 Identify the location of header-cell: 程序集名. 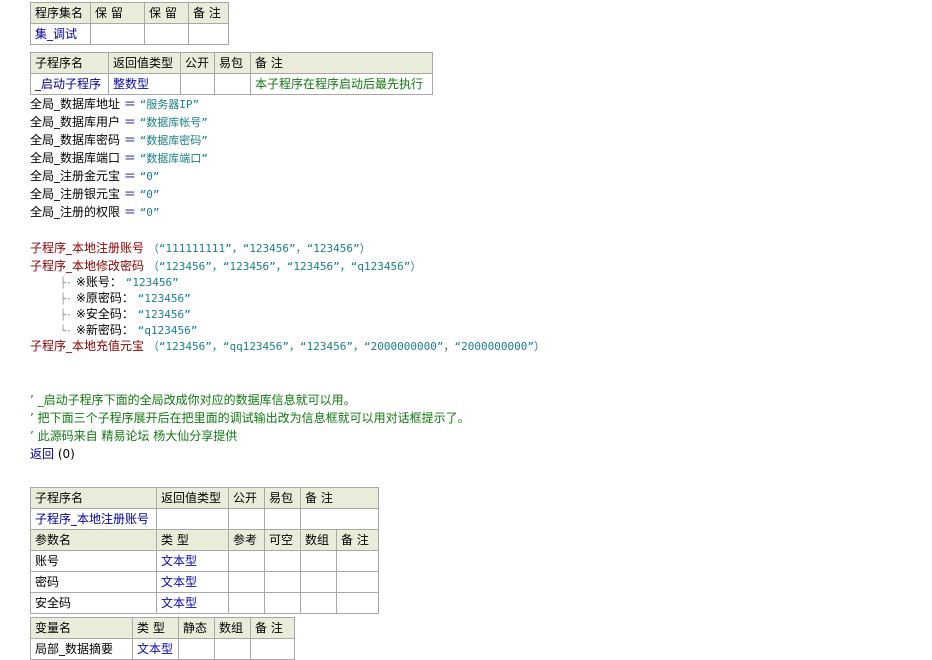
(60, 13).